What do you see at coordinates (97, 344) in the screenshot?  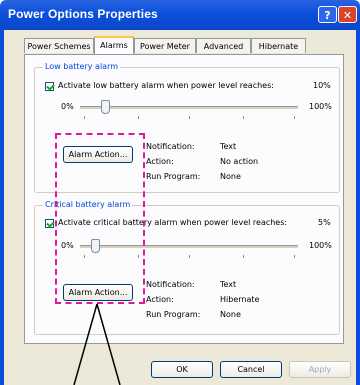 I see `annotation-callout` at bounding box center [97, 344].